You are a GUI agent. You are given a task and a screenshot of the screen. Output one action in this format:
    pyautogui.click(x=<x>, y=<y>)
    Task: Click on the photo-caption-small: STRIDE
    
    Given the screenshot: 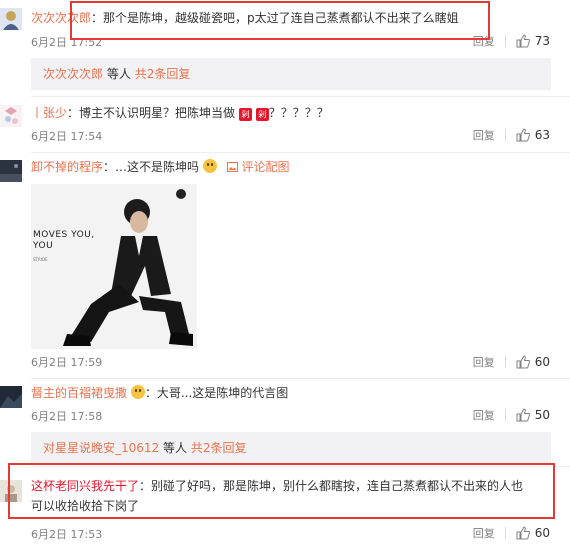 What is the action you would take?
    pyautogui.click(x=40, y=259)
    